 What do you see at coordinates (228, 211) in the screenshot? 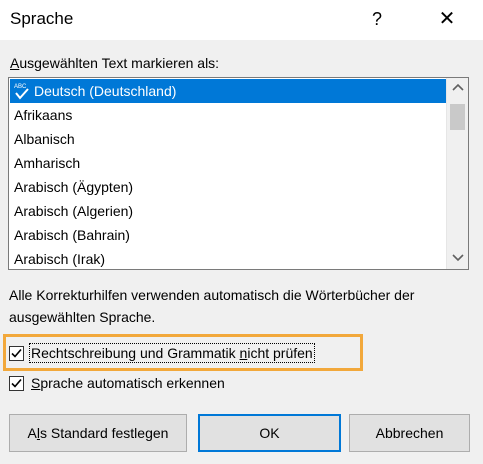
I see `list-item-arabisch-algerien: Arabisch (Algerien)` at bounding box center [228, 211].